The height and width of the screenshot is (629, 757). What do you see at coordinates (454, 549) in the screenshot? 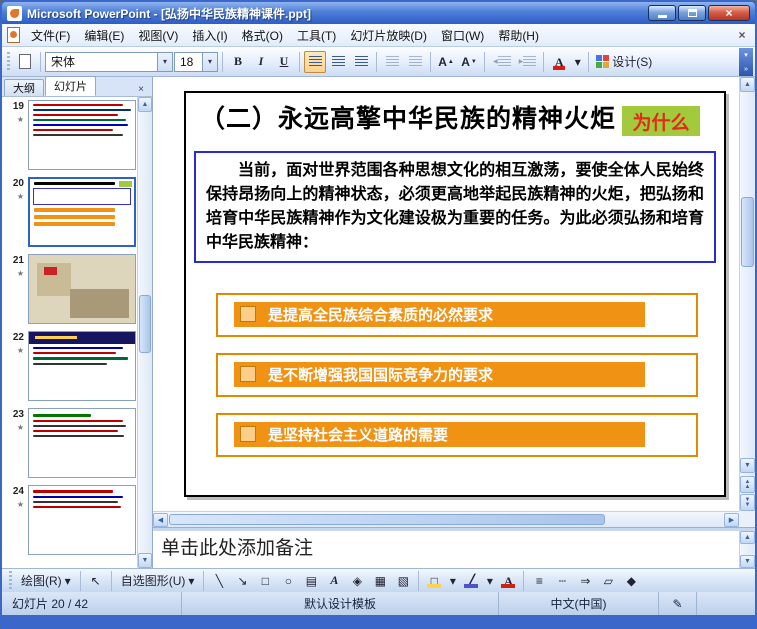
I see `notes-pane: 单击此处添加备注 ▲ ▼` at bounding box center [454, 549].